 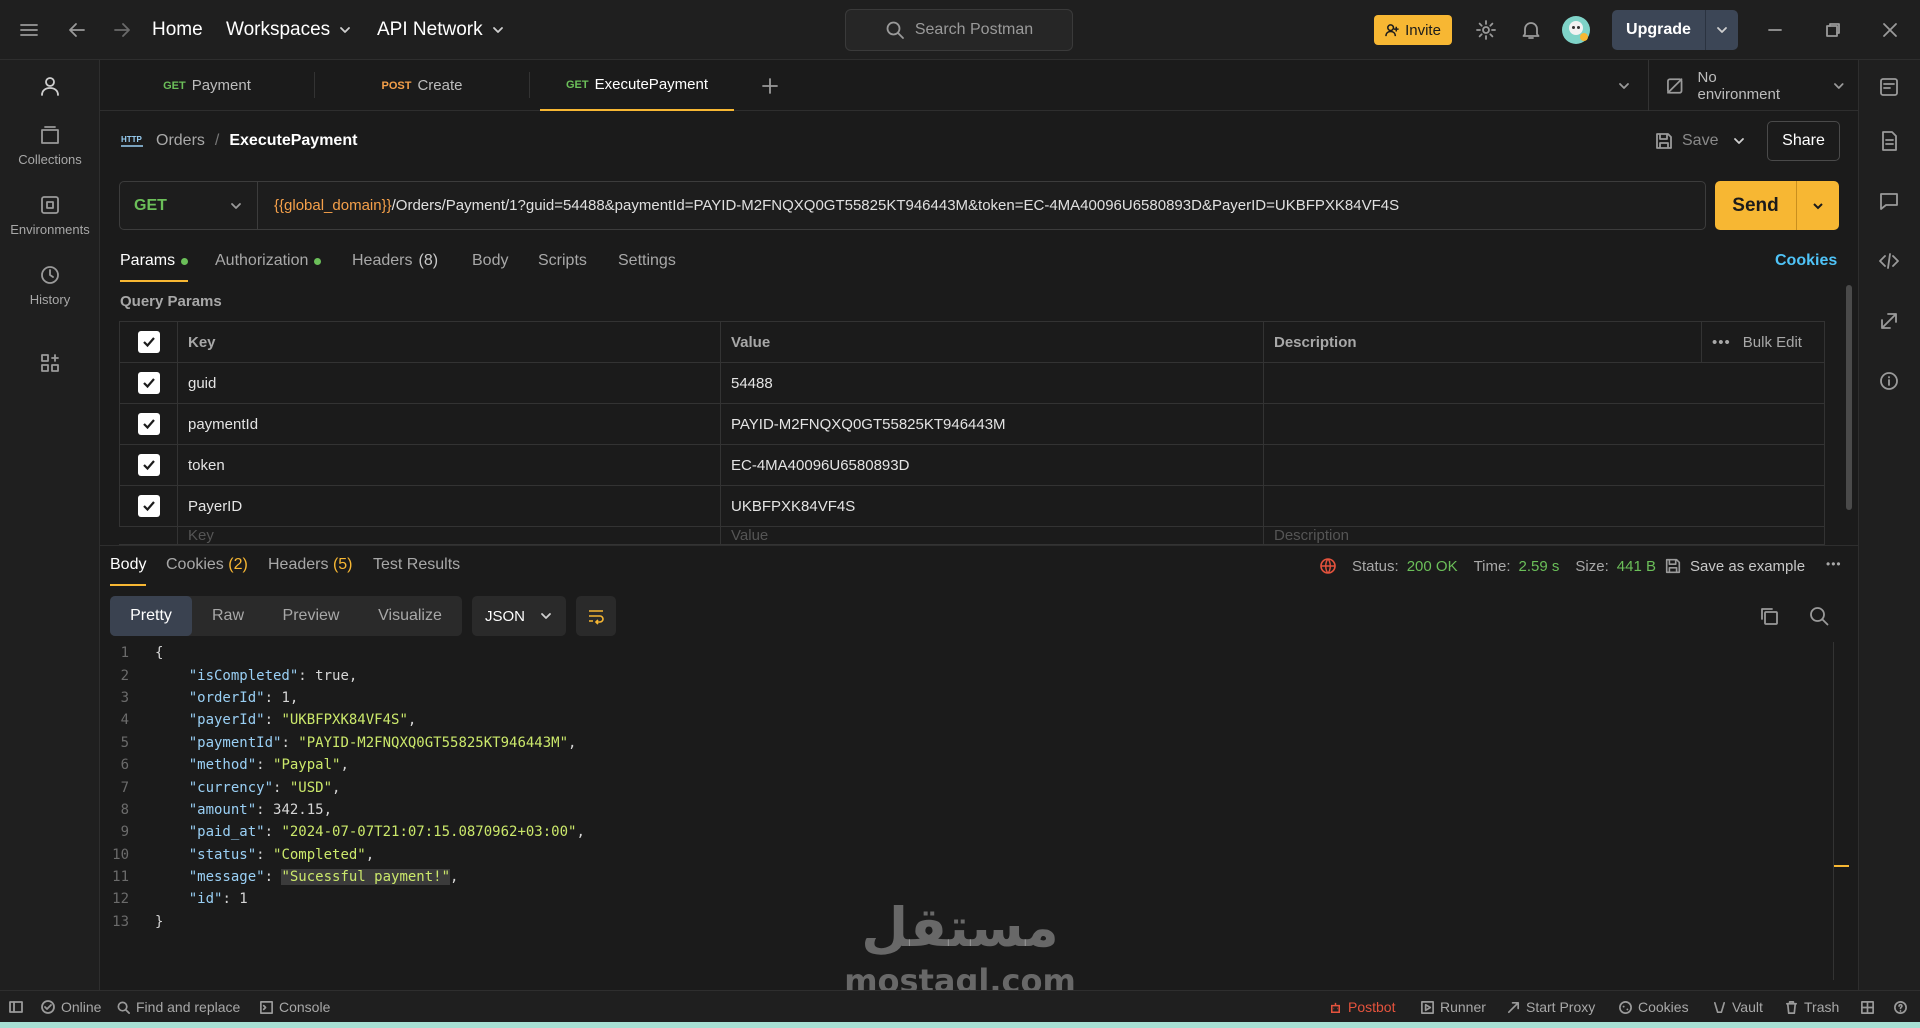 What do you see at coordinates (1811, 1007) in the screenshot?
I see `trash-button: Trash` at bounding box center [1811, 1007].